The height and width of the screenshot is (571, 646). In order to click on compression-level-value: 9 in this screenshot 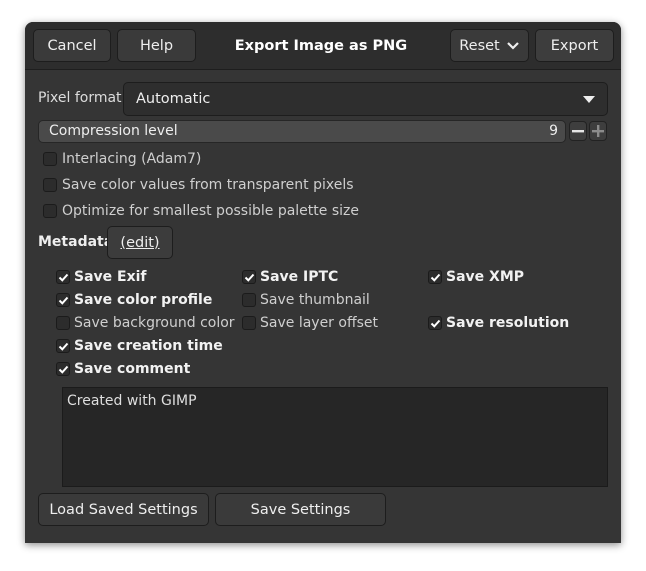, I will do `click(553, 131)`.